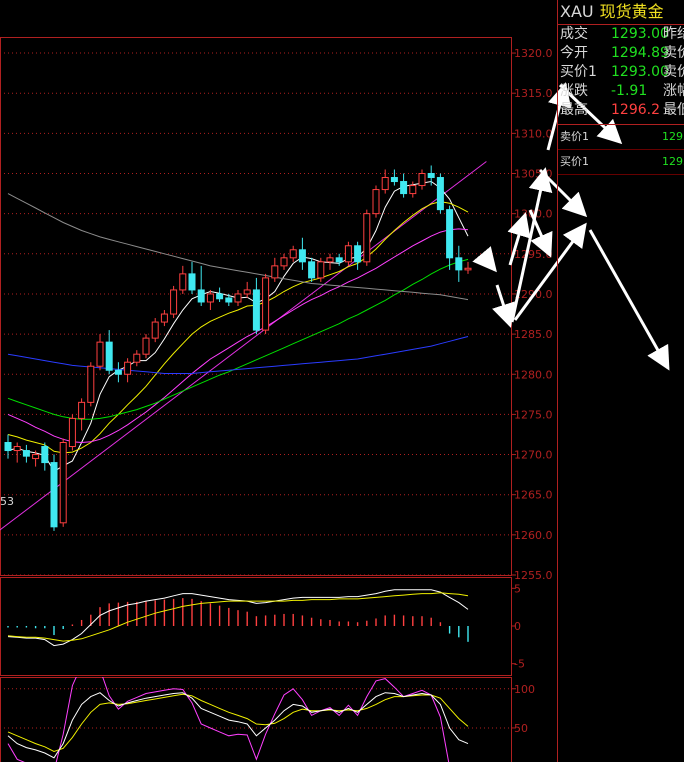  Describe the element at coordinates (635, 110) in the screenshot. I see `quote-value: 1296.2` at that location.